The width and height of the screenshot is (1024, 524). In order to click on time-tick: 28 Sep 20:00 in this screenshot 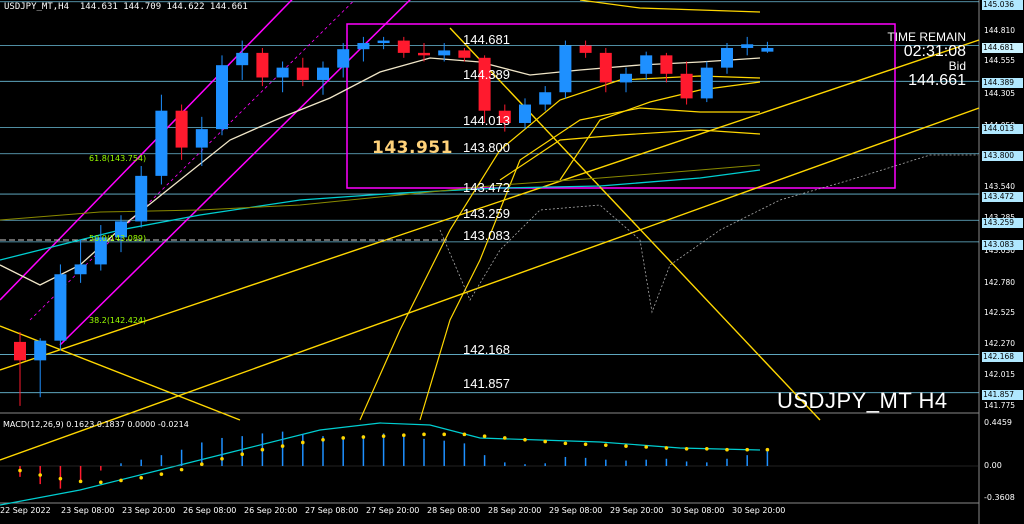, I will do `click(515, 510)`.